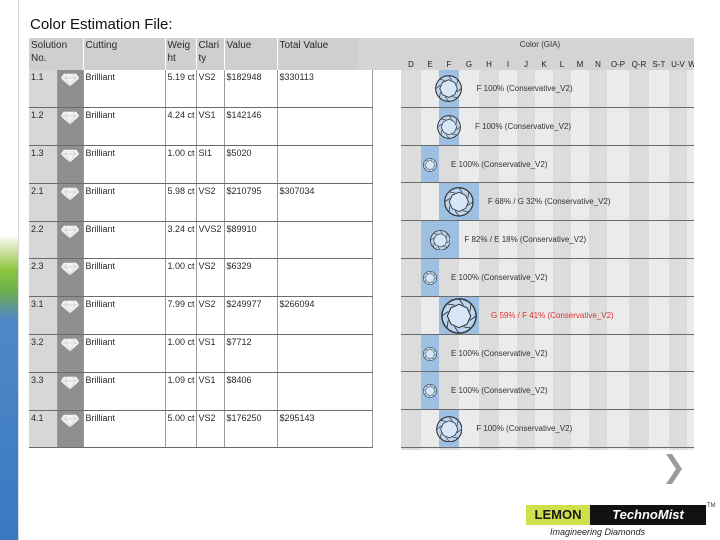 The width and height of the screenshot is (720, 540). What do you see at coordinates (691, 64) in the screenshot?
I see `grade-label: W-X` at bounding box center [691, 64].